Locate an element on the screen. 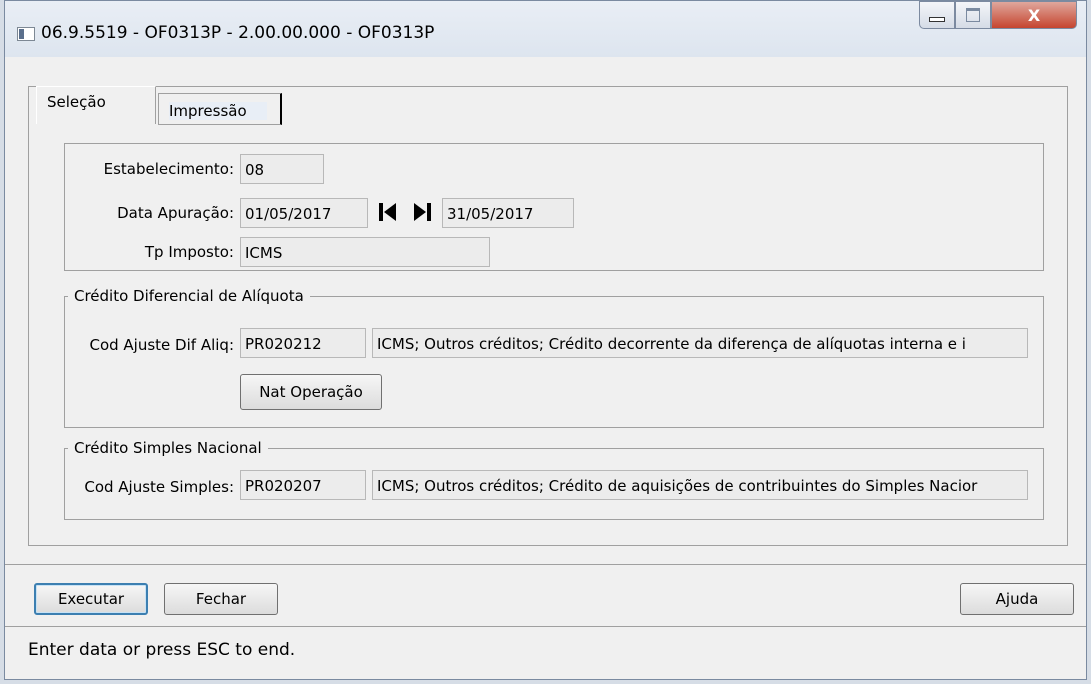  ajuda-button: Ajuda is located at coordinates (1017, 599).